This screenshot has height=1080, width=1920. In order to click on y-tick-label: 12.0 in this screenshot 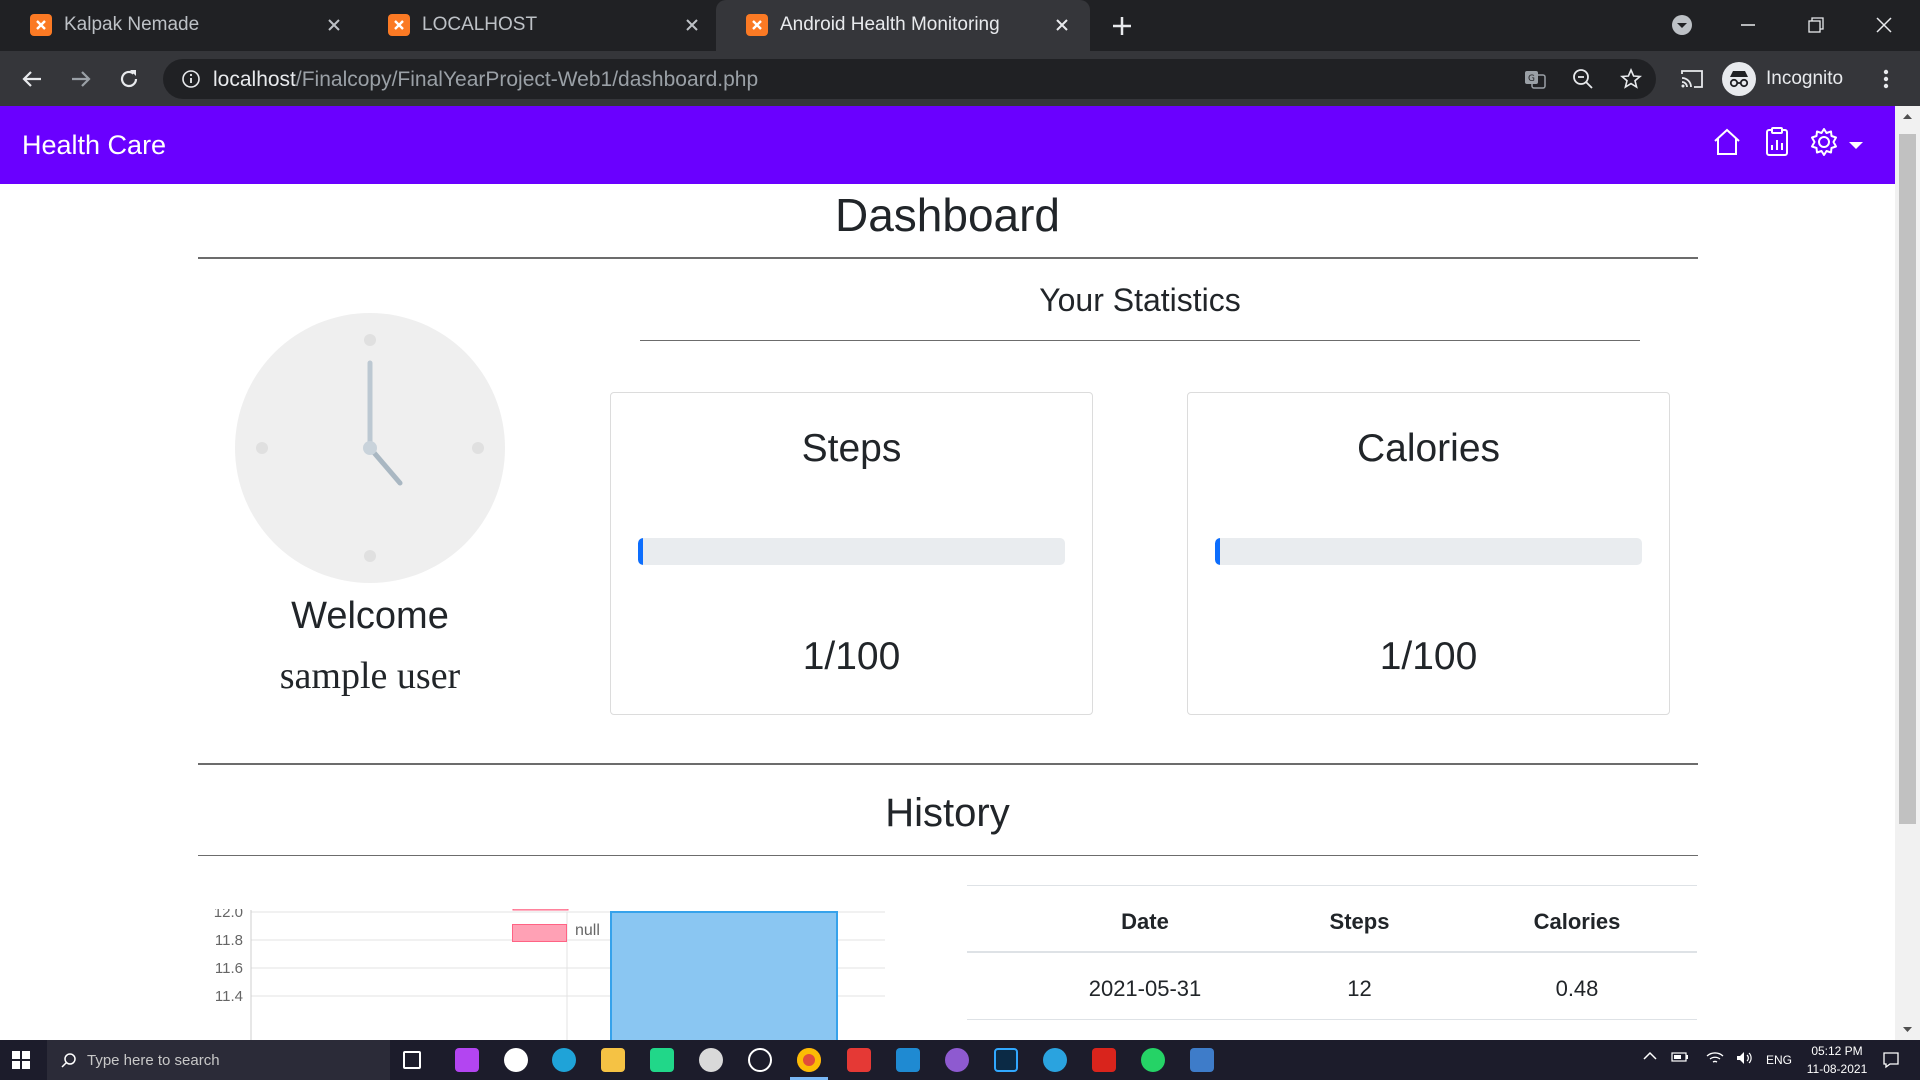, I will do `click(228, 915)`.